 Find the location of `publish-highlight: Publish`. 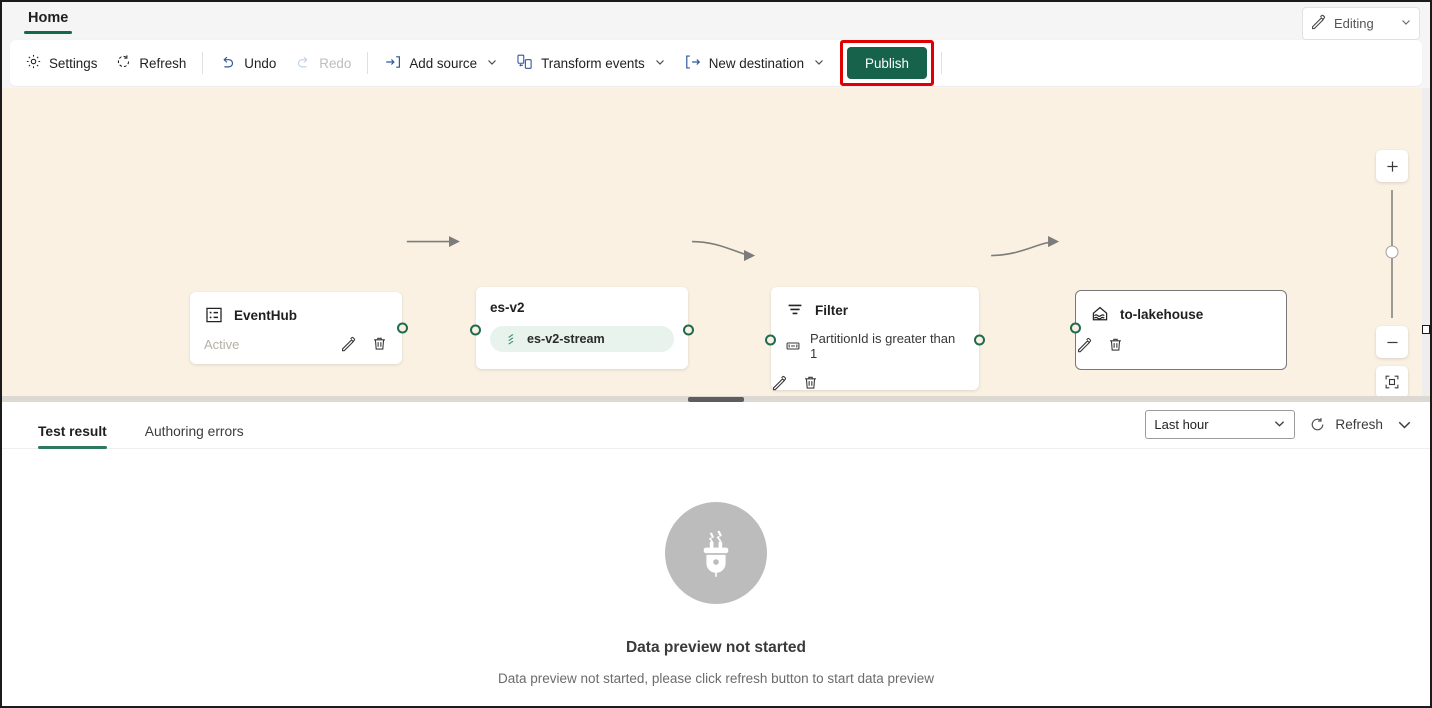

publish-highlight: Publish is located at coordinates (887, 63).